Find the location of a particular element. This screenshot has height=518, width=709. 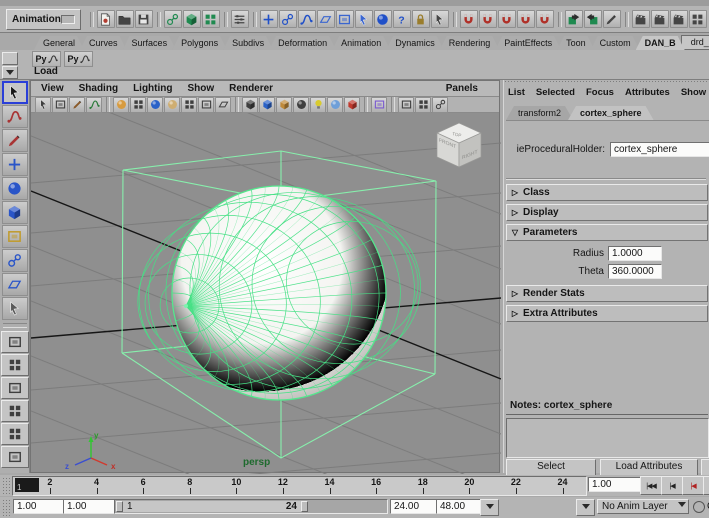

select-tool is located at coordinates (14, 92).